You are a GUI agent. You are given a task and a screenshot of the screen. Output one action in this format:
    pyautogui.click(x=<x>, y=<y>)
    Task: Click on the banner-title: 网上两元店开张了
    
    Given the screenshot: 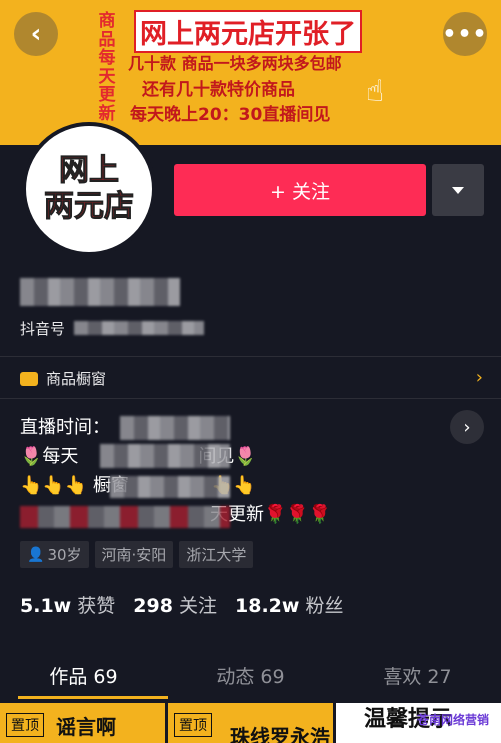 What is the action you would take?
    pyautogui.click(x=248, y=31)
    